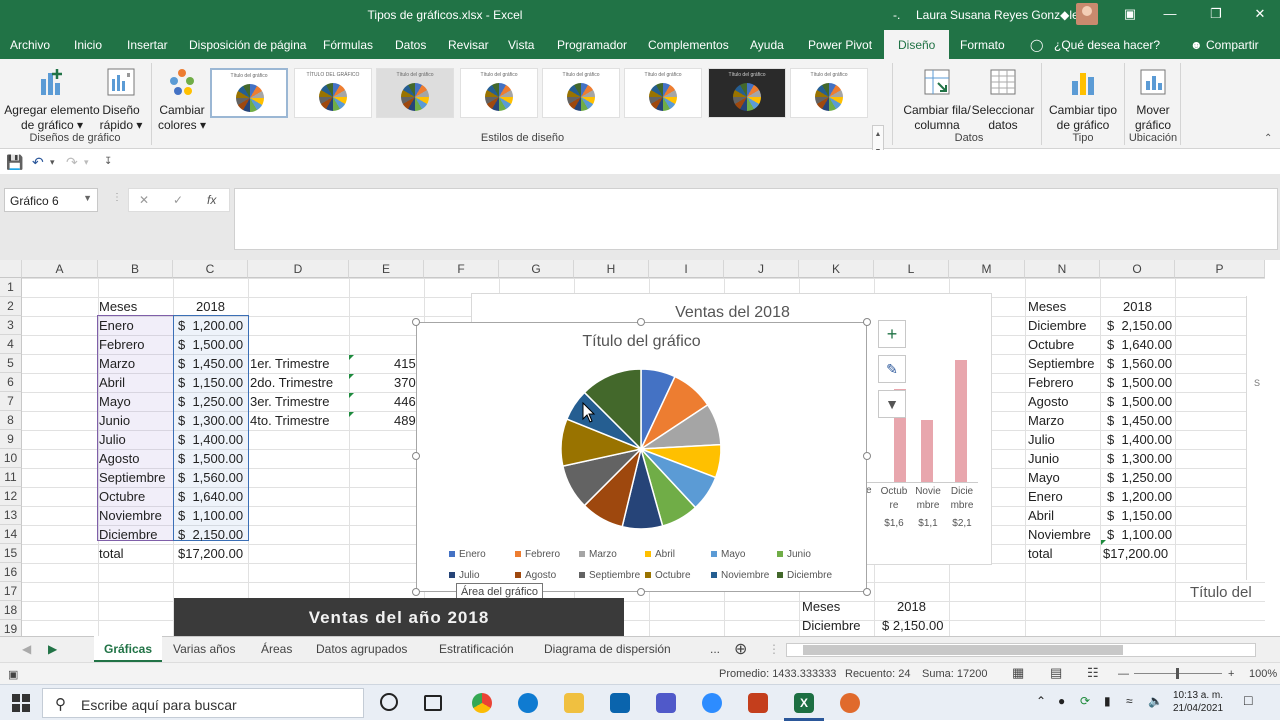 The width and height of the screenshot is (1280, 721). What do you see at coordinates (1061, 363) in the screenshot?
I see `month-cell-sorted: Septiembre` at bounding box center [1061, 363].